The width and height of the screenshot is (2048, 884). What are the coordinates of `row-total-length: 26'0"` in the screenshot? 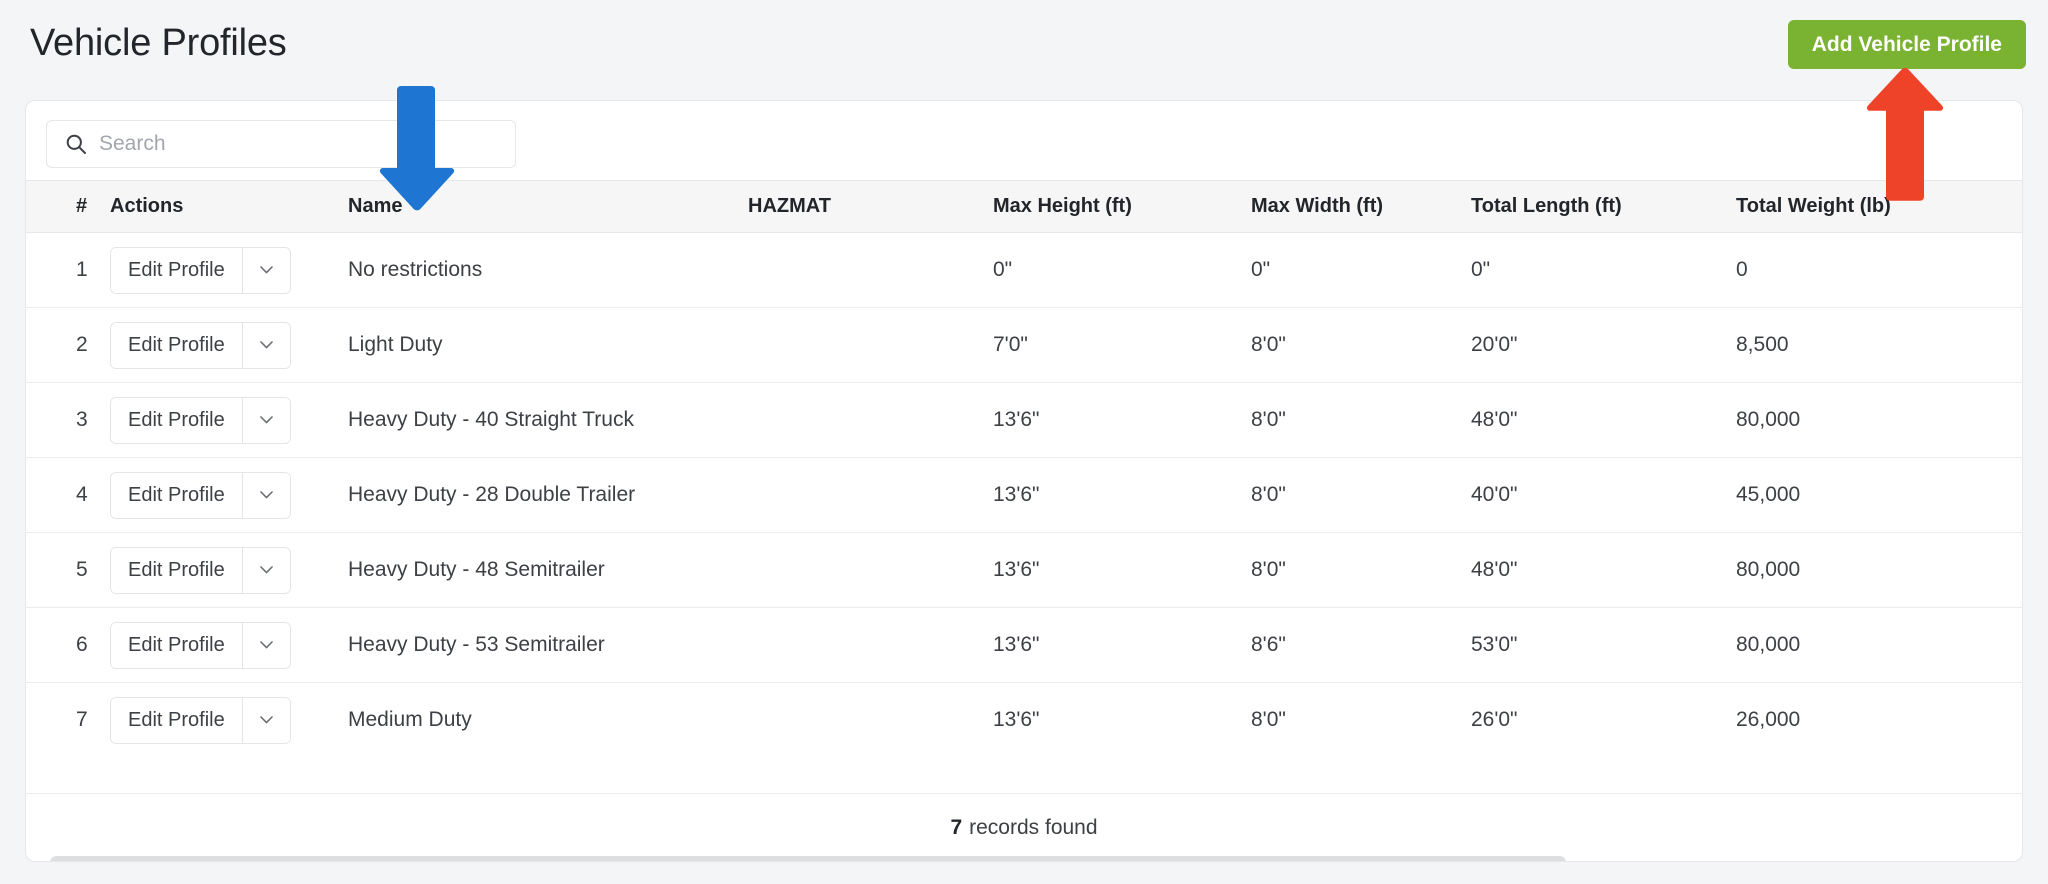 It's located at (1494, 719).